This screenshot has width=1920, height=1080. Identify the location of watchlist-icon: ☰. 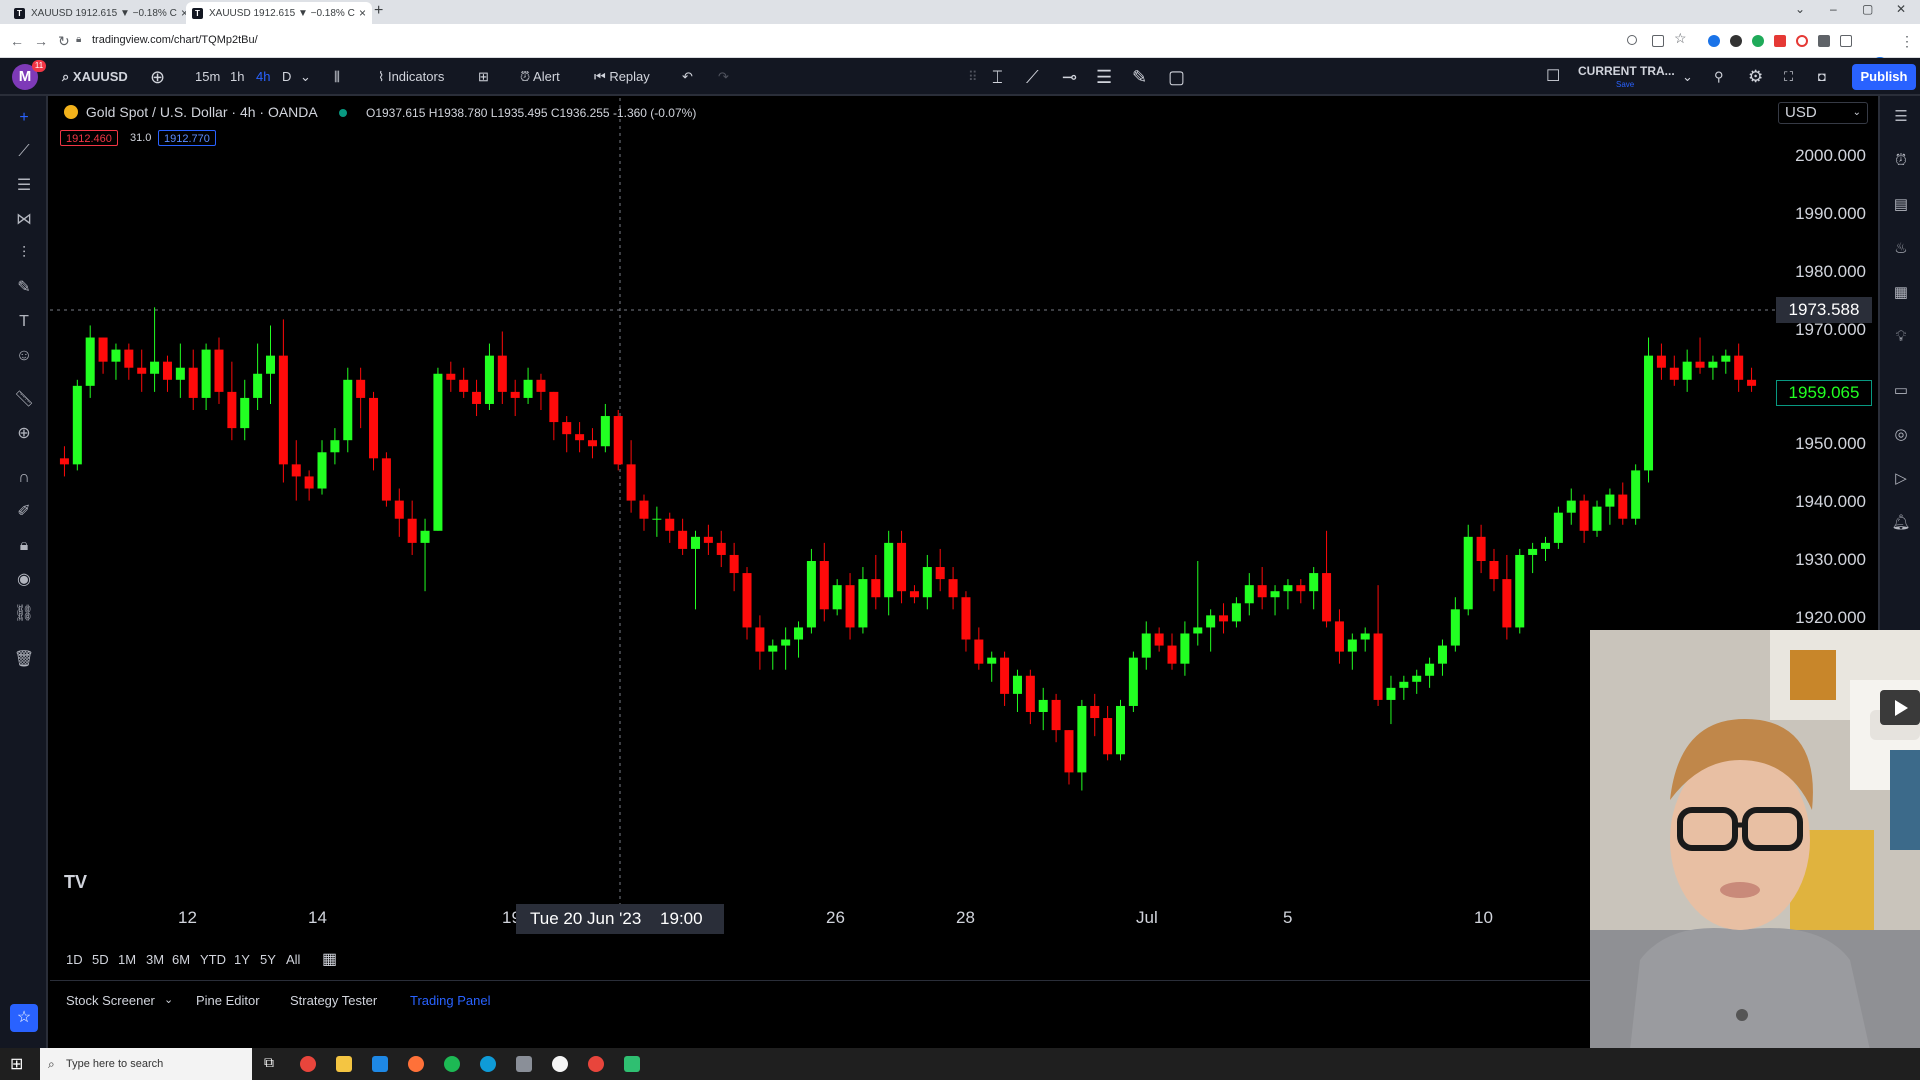
(1901, 117).